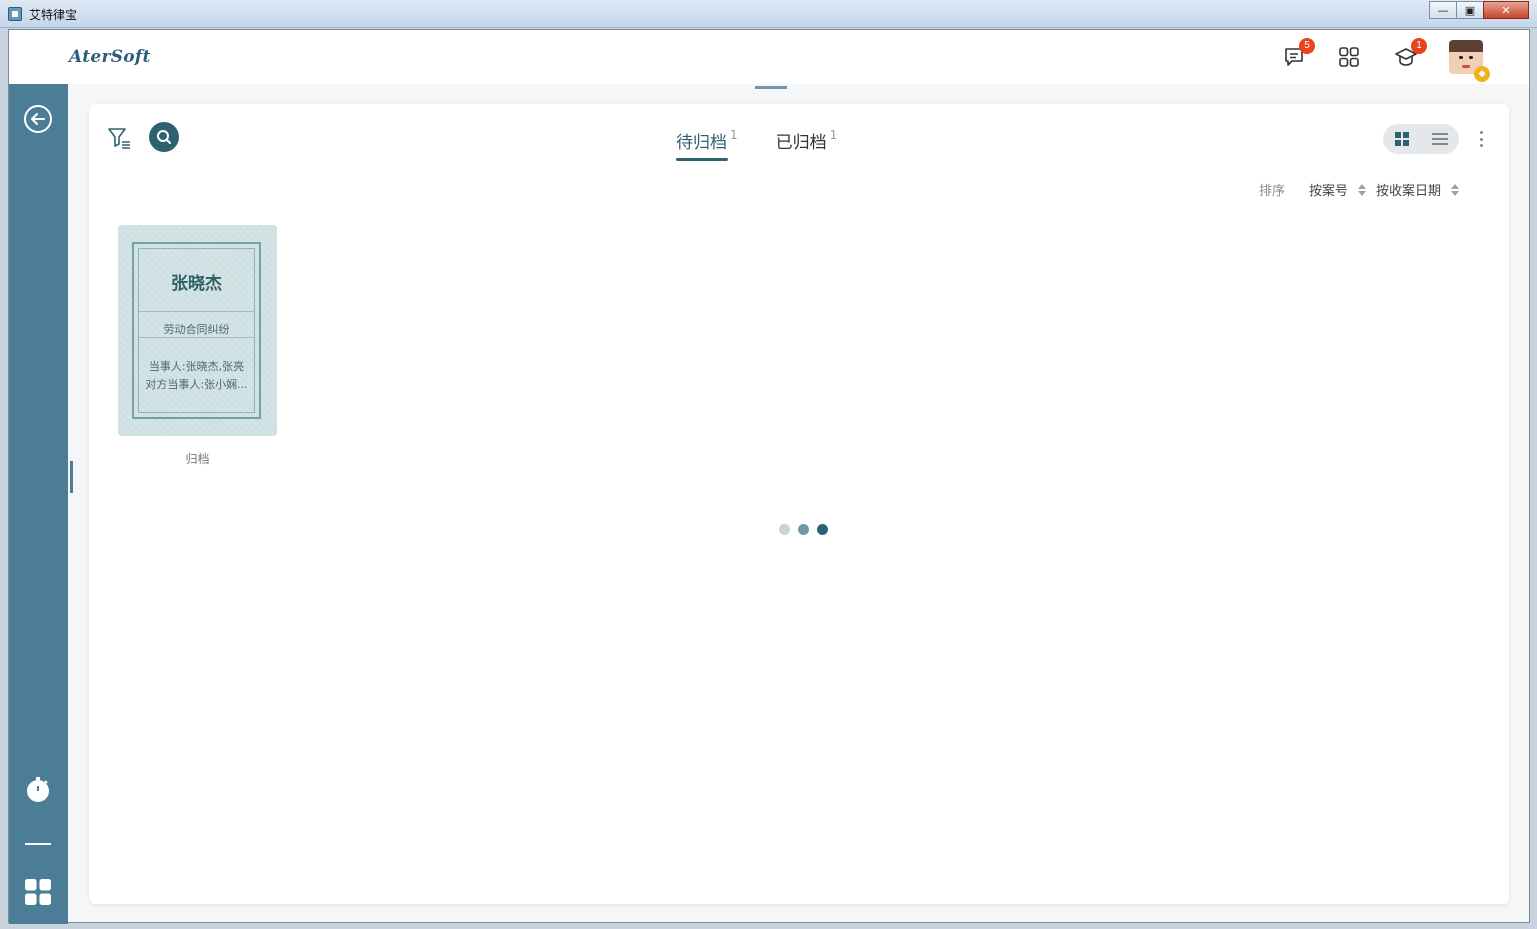 Image resolution: width=1537 pixels, height=929 pixels. Describe the element at coordinates (1410, 54) in the screenshot. I see `learning-button: 1` at that location.